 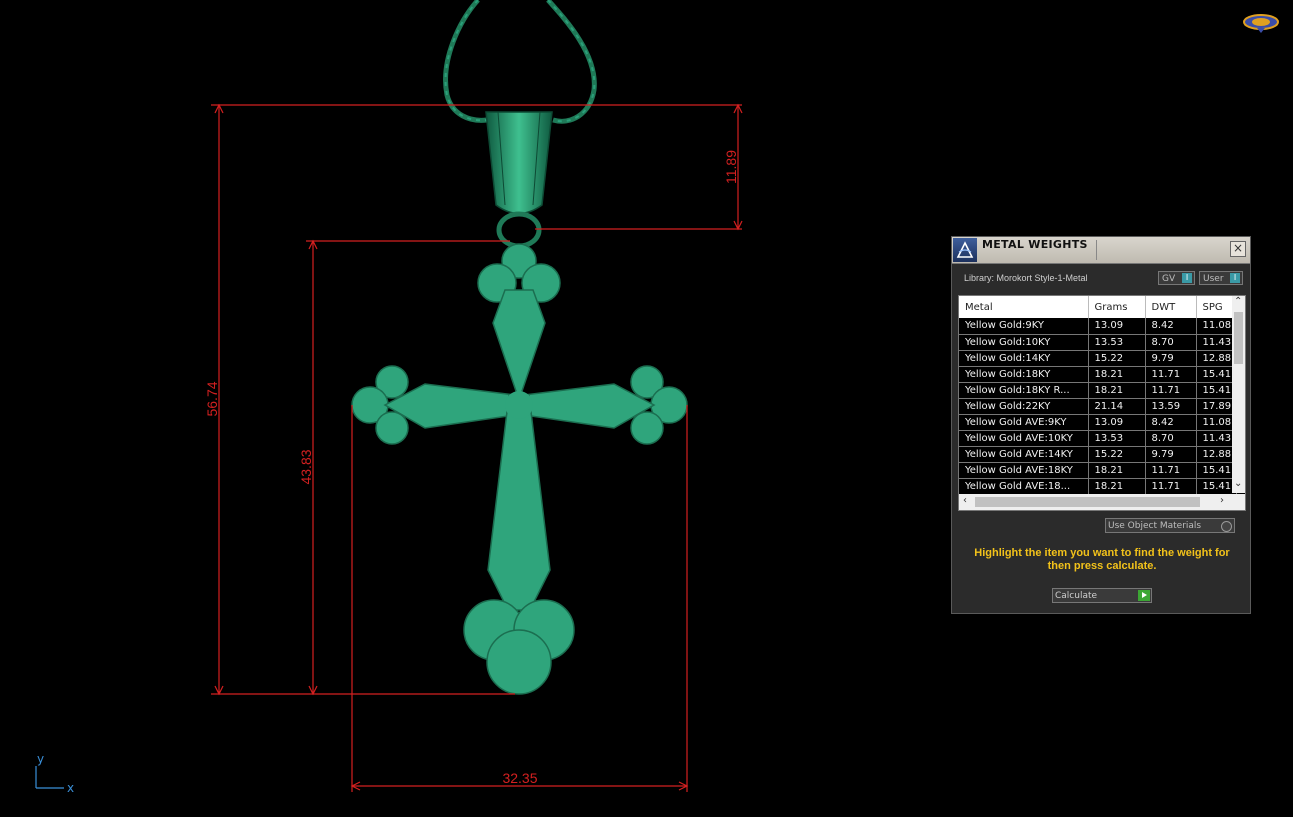 What do you see at coordinates (1024, 422) in the screenshot?
I see `cell-metal: Yellow Gold AVE:9KY` at bounding box center [1024, 422].